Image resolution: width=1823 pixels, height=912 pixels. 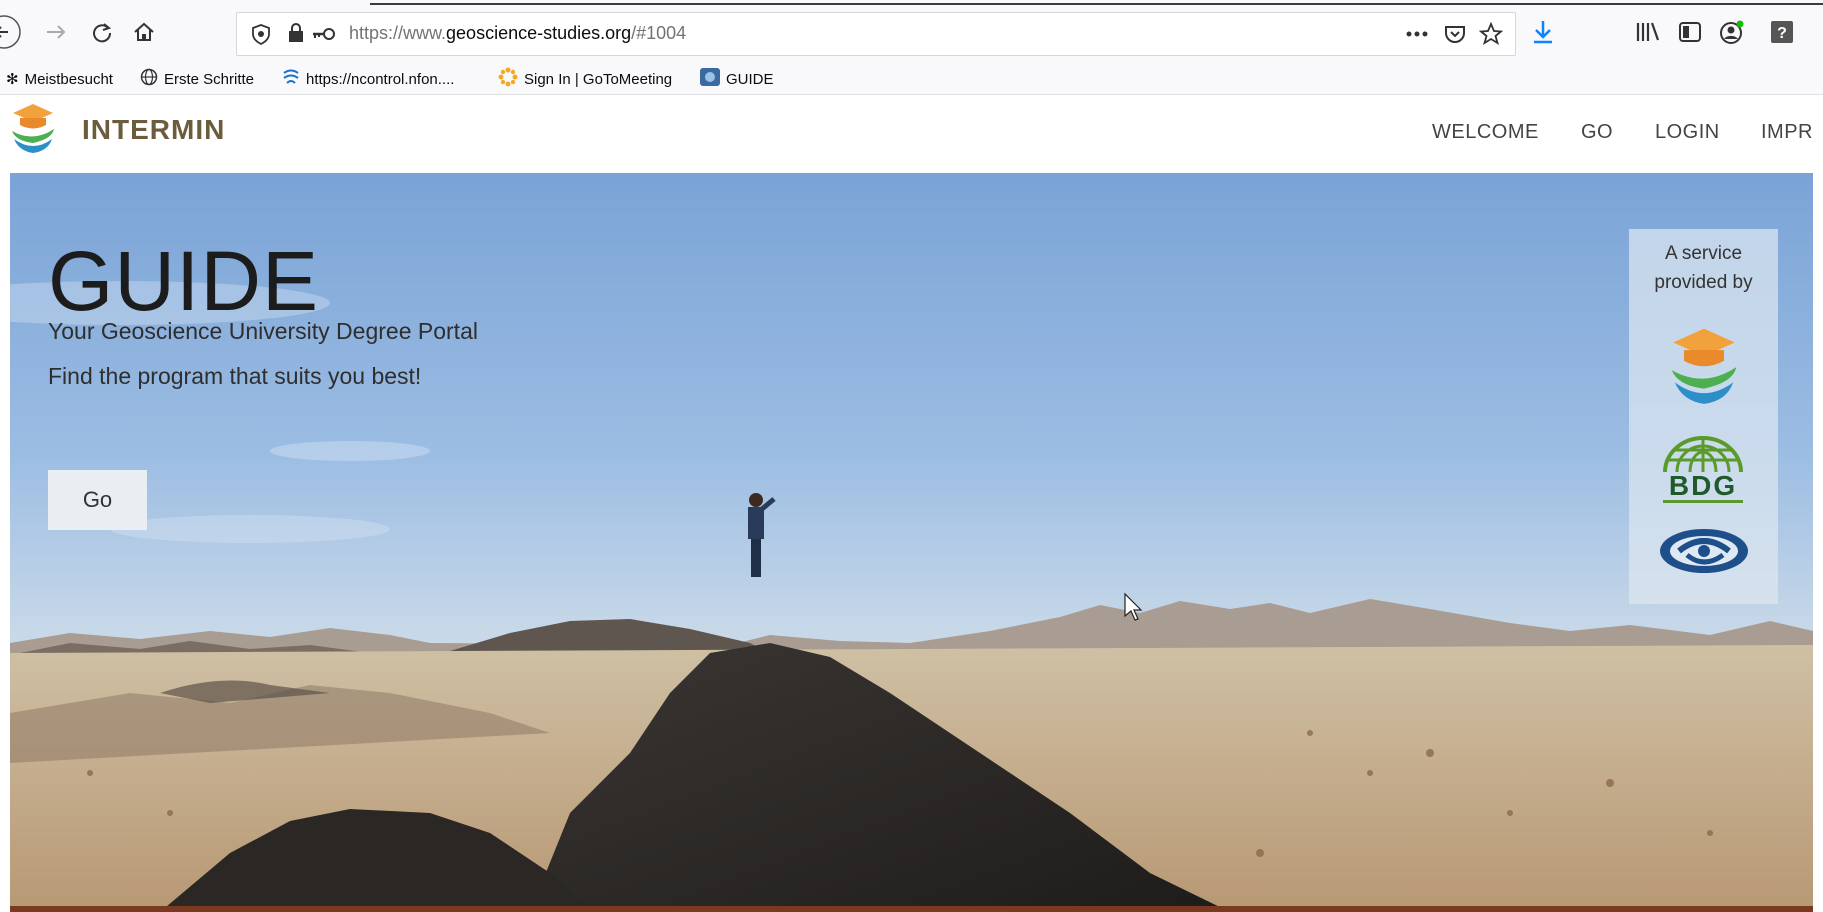 I want to click on lock-icon, so click(x=296, y=35).